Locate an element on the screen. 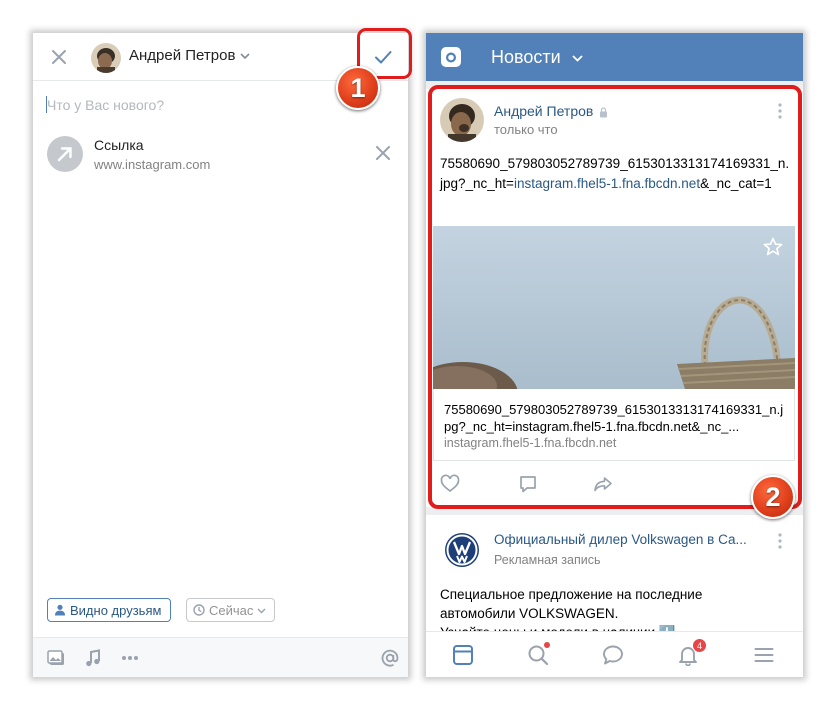 This screenshot has height=710, width=834. author-name: Андрей Петров is located at coordinates (182, 55).